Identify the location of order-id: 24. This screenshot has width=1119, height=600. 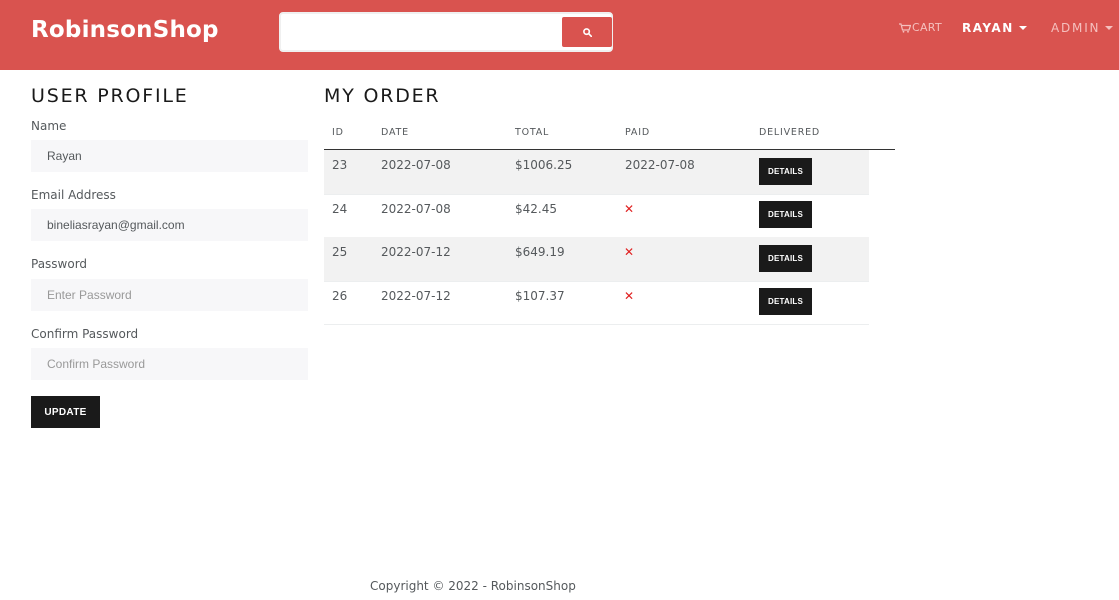
(340, 209).